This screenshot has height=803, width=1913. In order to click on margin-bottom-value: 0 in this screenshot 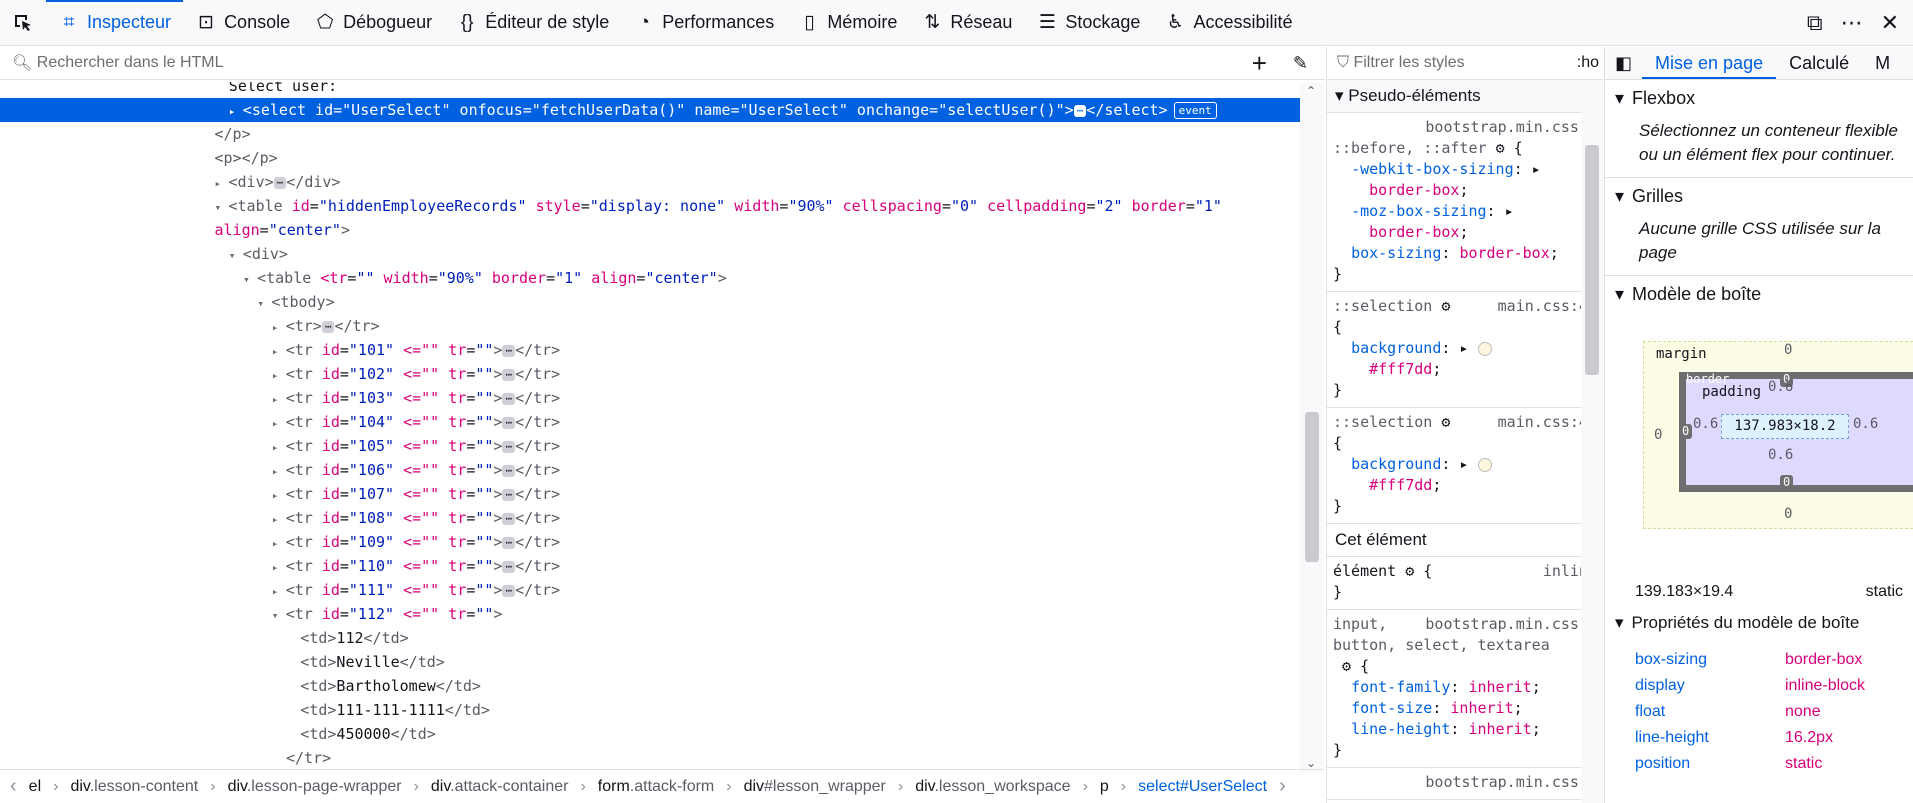, I will do `click(1788, 514)`.